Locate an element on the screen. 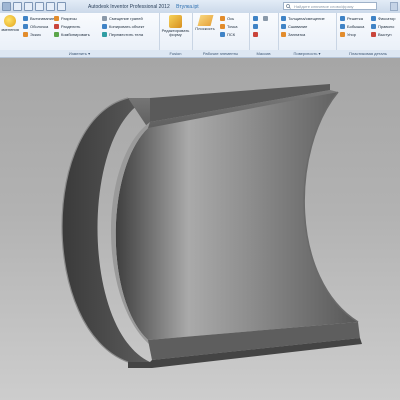 This screenshot has height=400, width=400. snap-fit-icon is located at coordinates (373, 18).